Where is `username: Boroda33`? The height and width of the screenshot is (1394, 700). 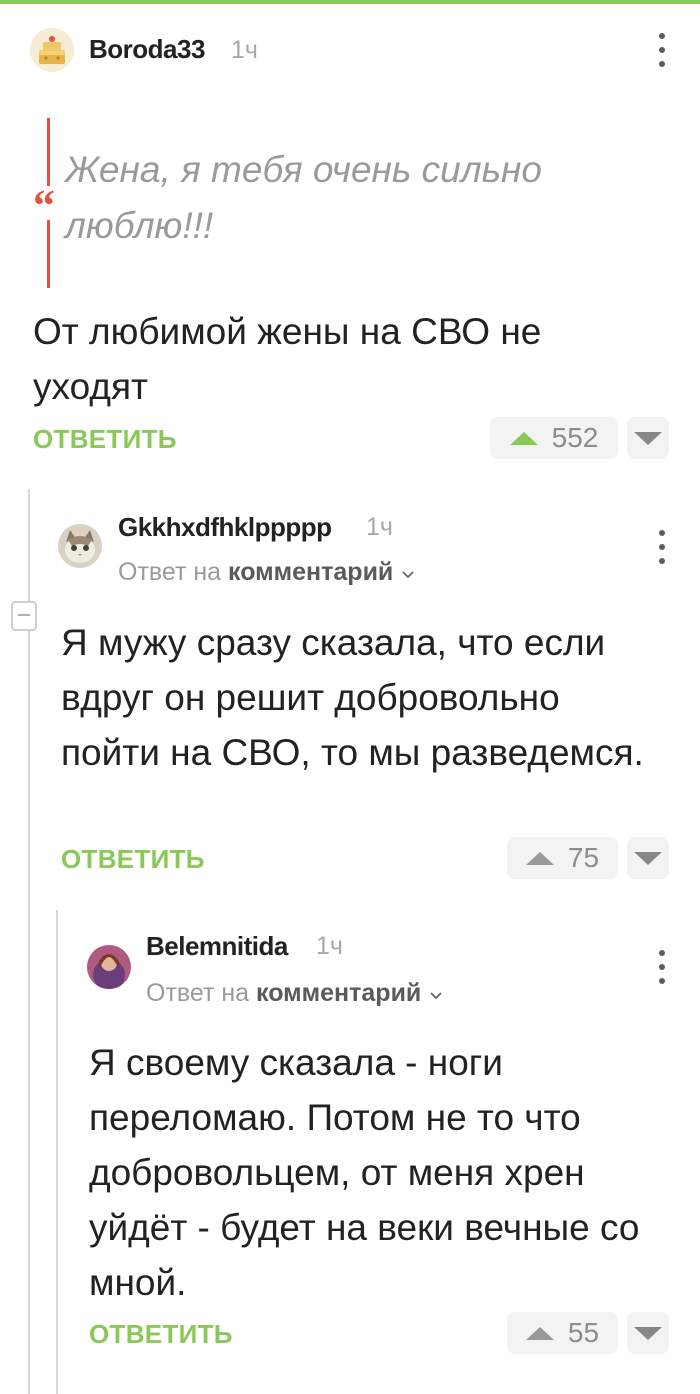
username: Boroda33 is located at coordinates (147, 49).